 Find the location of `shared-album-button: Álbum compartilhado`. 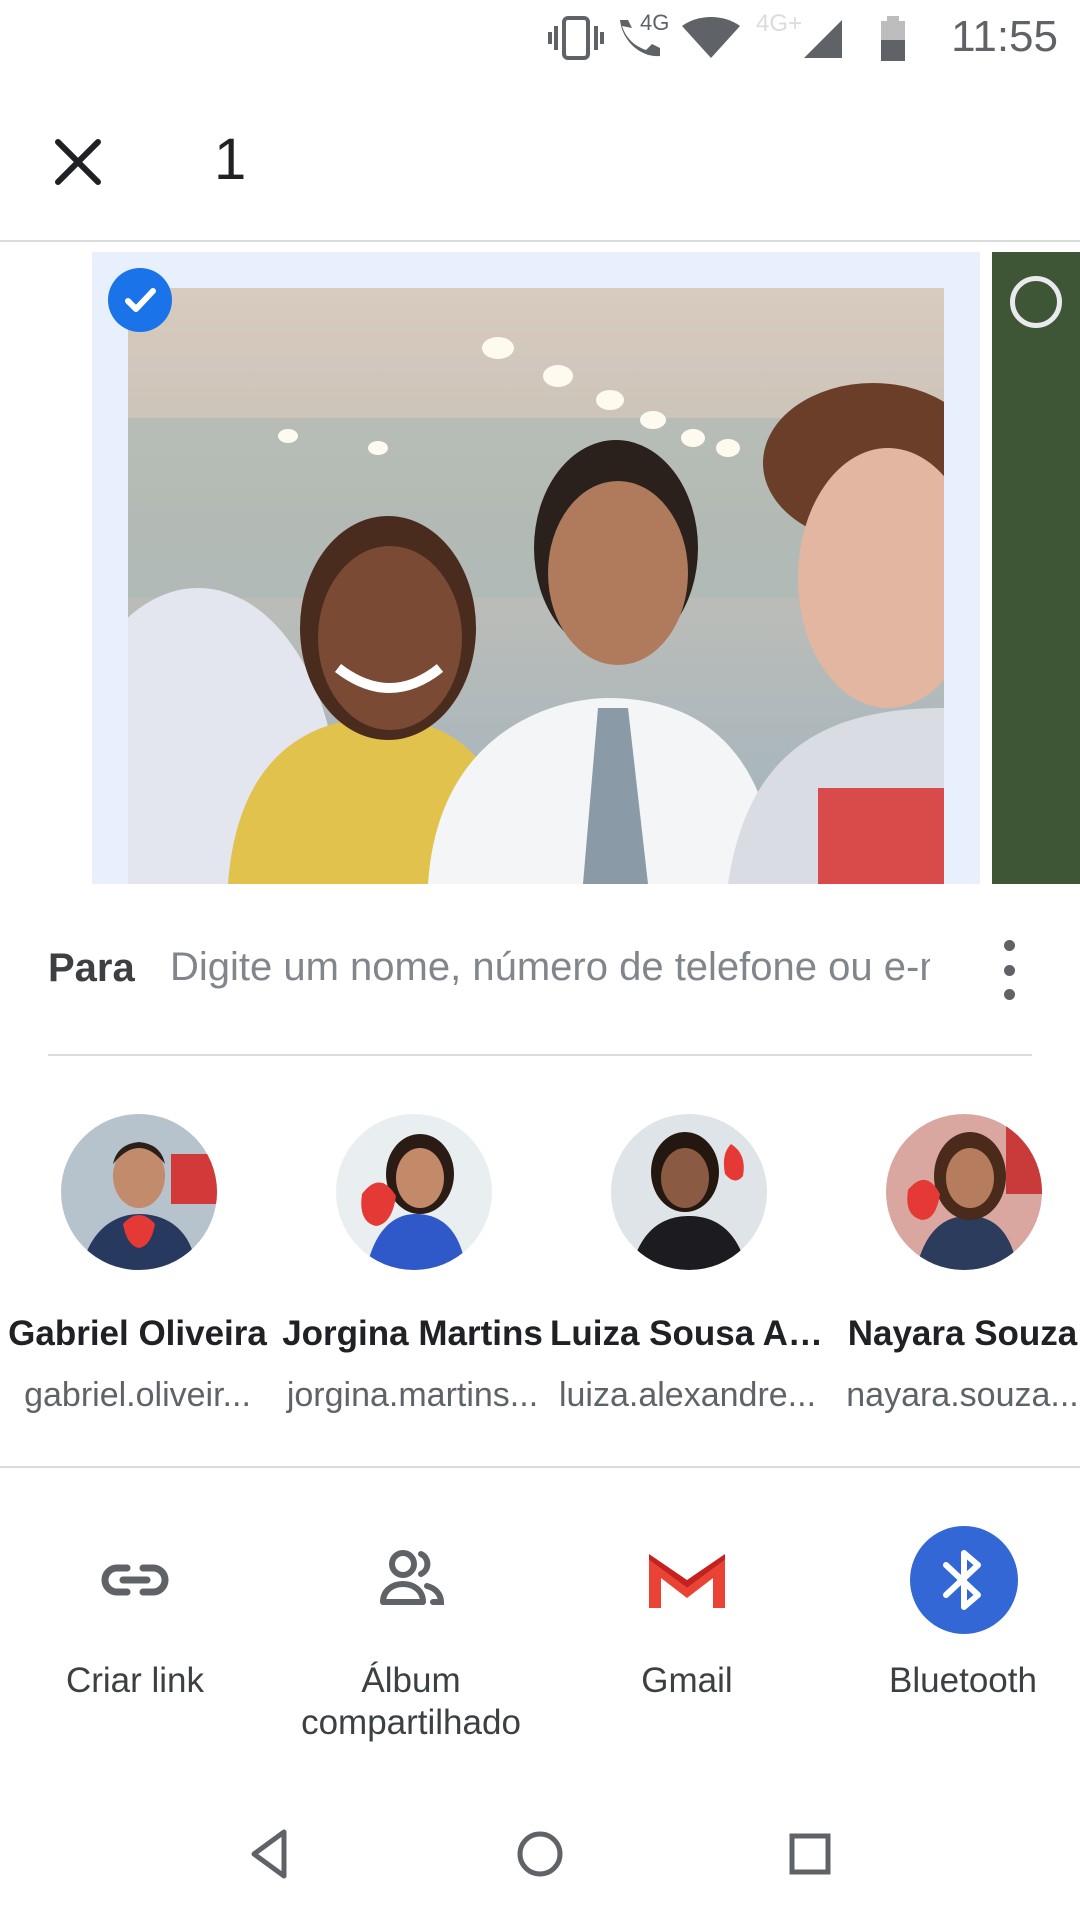

shared-album-button: Álbum compartilhado is located at coordinates (411, 1630).